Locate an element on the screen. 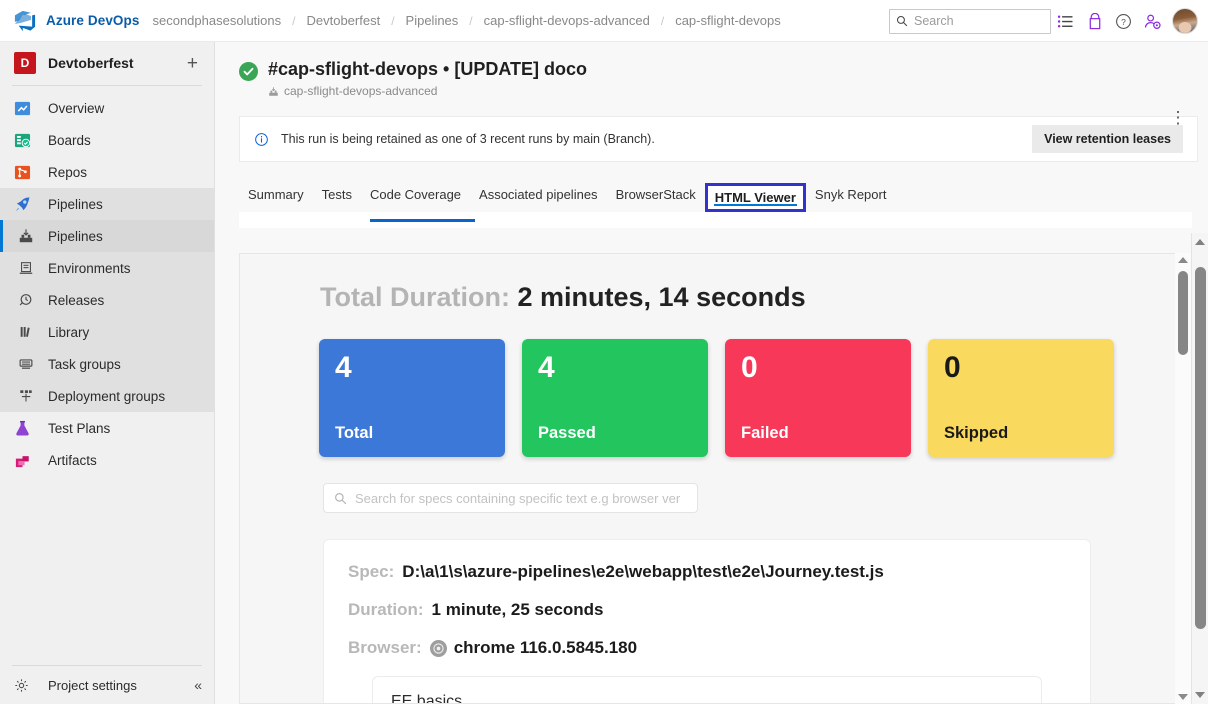  sidebar-divider is located at coordinates (107, 85).